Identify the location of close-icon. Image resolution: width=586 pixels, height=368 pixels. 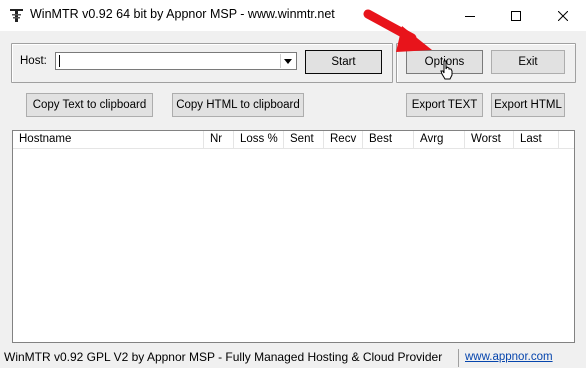
(563, 15).